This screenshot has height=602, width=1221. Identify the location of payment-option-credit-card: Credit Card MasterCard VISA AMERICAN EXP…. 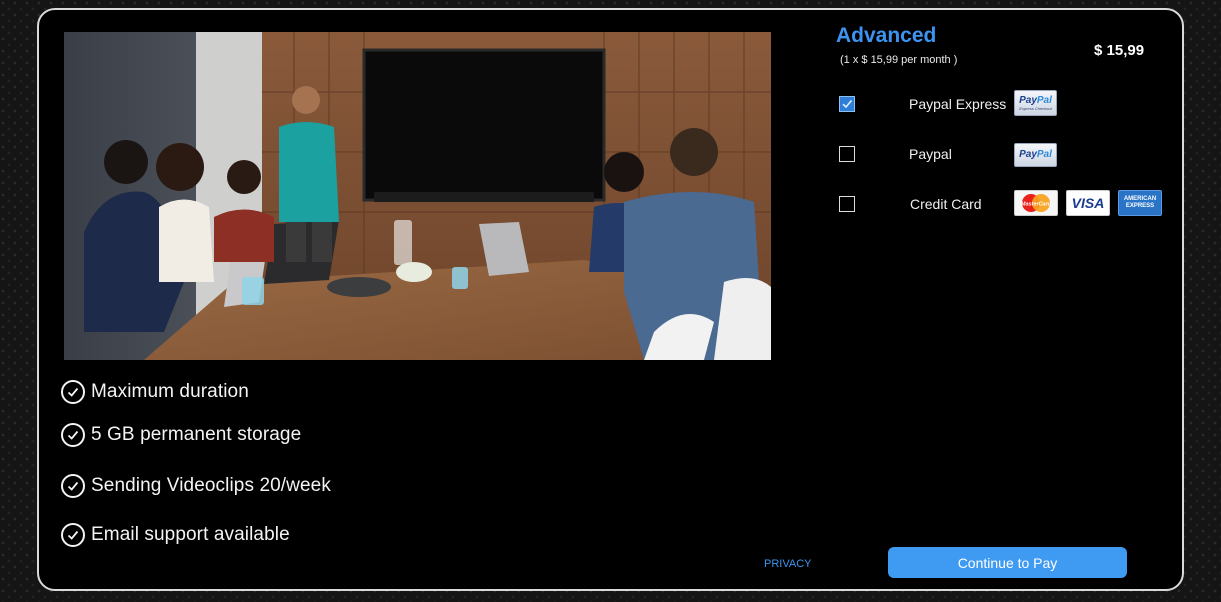
(1004, 204).